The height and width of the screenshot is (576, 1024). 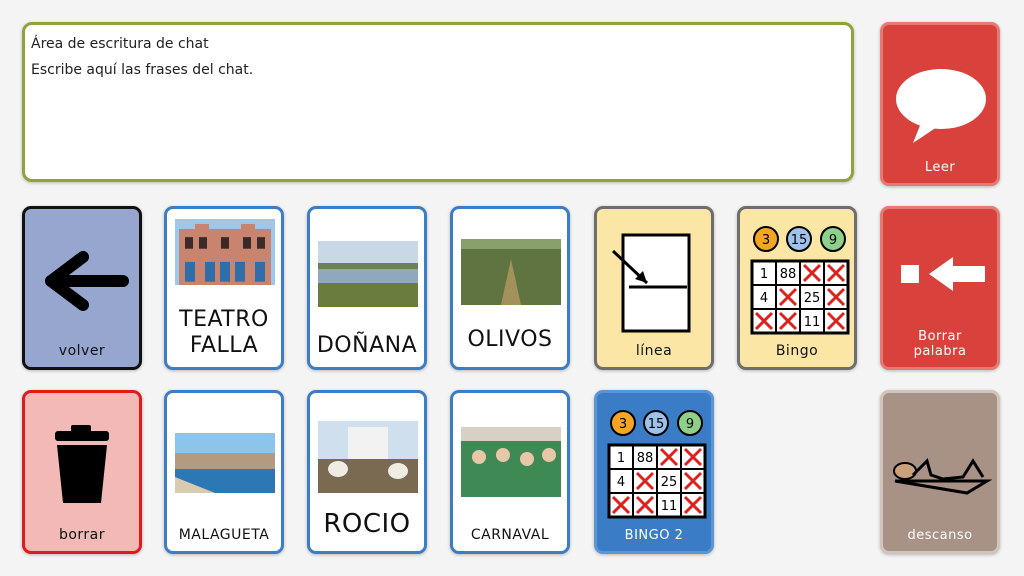 What do you see at coordinates (368, 274) in the screenshot?
I see `donana-photo` at bounding box center [368, 274].